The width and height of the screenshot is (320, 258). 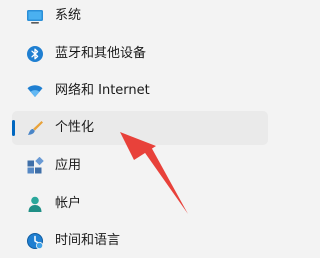 I want to click on nav-item-network-internet: 网络和 Internet, so click(x=140, y=91).